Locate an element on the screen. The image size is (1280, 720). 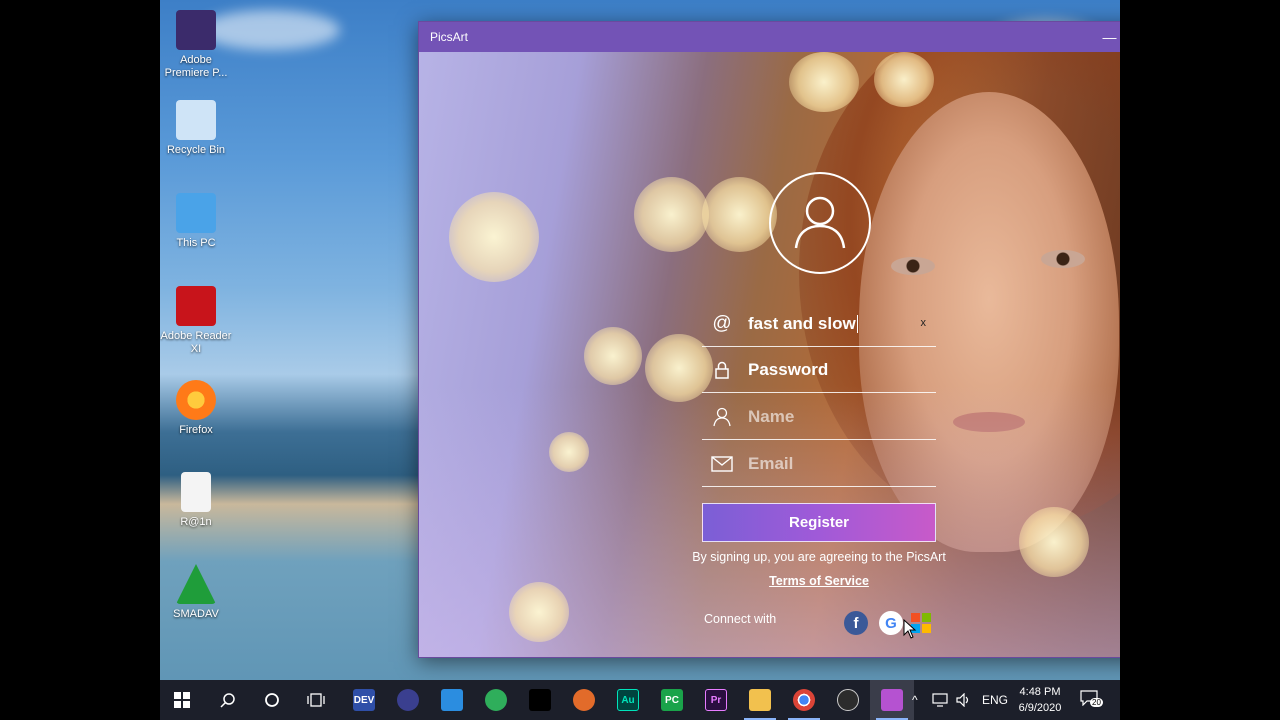
clear-button: x is located at coordinates (924, 323).